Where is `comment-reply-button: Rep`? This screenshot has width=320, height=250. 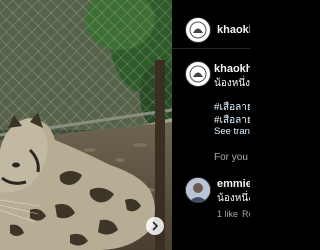
comment-reply-button: Rep is located at coordinates (246, 214).